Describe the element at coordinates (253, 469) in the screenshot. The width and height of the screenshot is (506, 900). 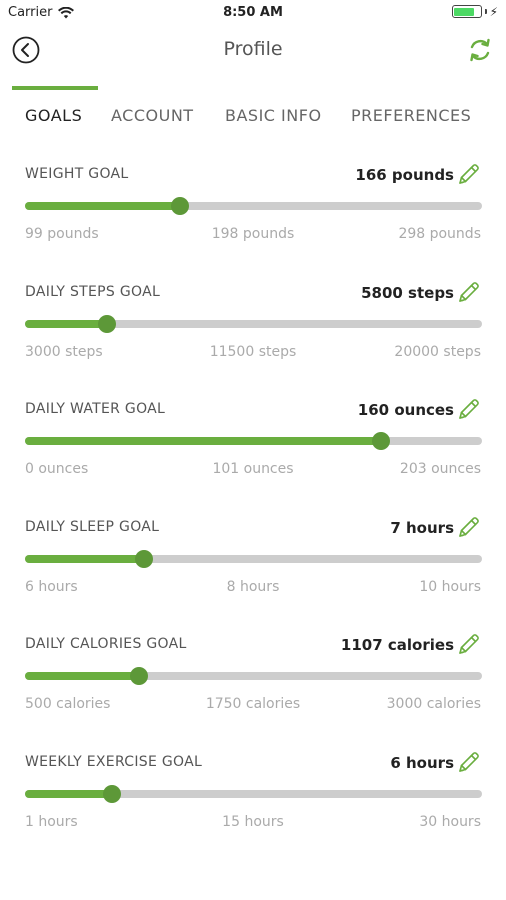
I see `slider-mid-label: 101 ounces` at that location.